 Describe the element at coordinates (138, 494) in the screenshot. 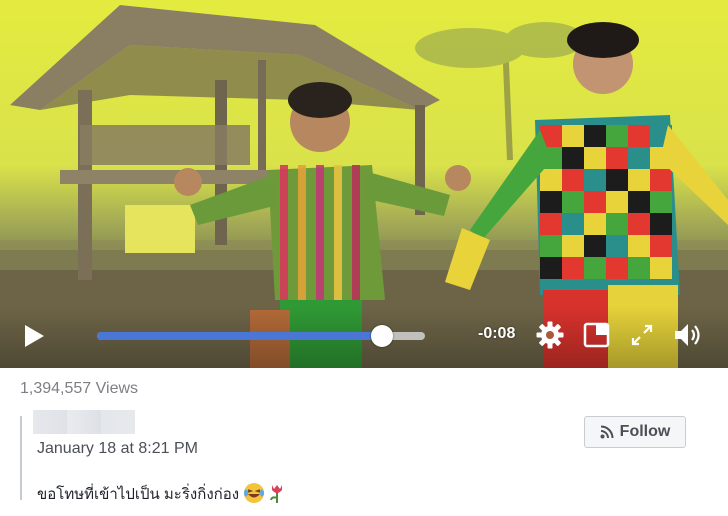

I see `post-text: ขอโทษที่เข้าไปเป็น มะริ่งกิ่งก่อง` at that location.